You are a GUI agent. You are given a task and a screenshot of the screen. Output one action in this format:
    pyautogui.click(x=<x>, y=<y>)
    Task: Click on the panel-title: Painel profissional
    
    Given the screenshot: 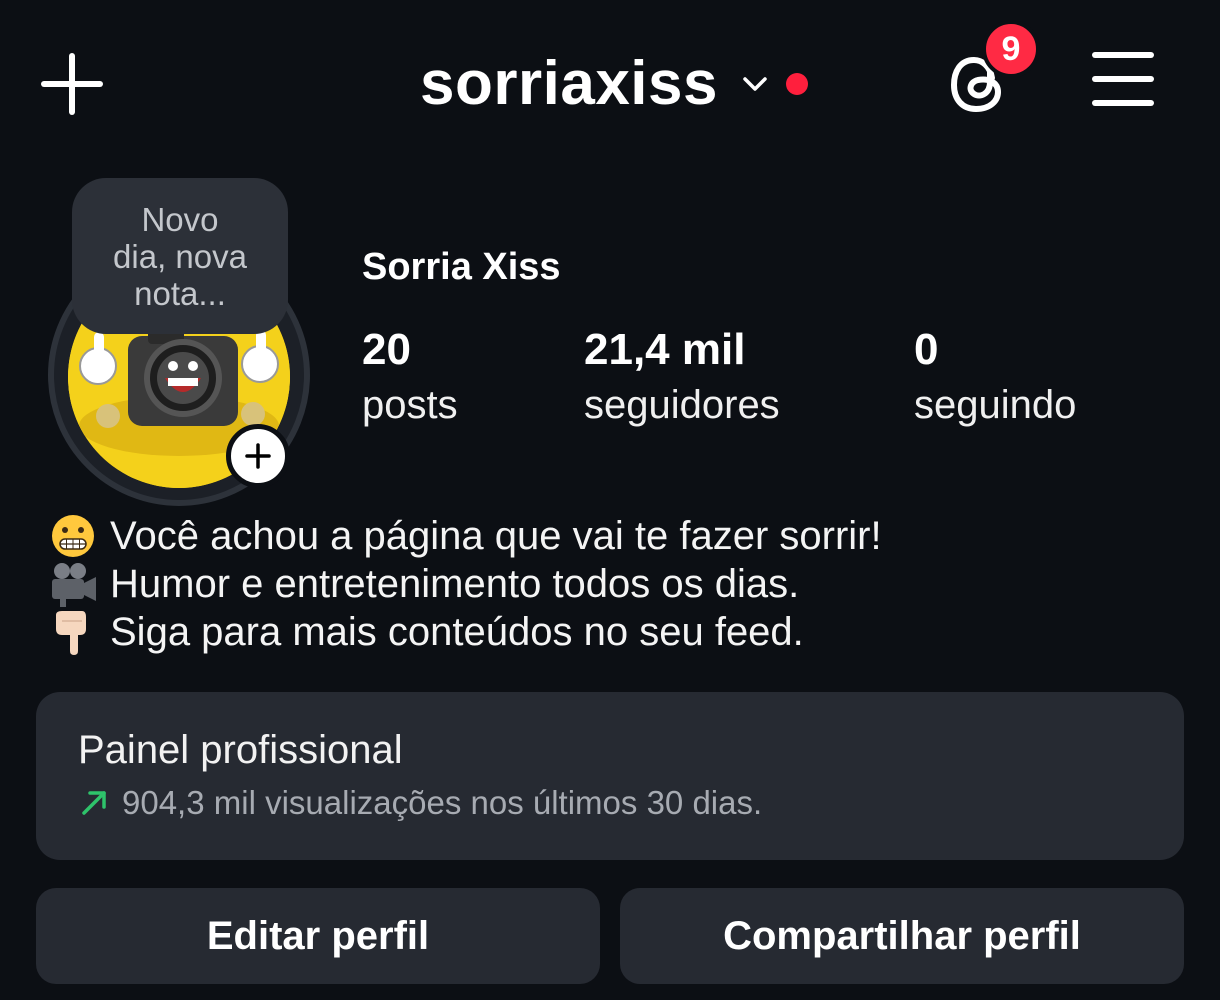 What is the action you would take?
    pyautogui.click(x=240, y=750)
    